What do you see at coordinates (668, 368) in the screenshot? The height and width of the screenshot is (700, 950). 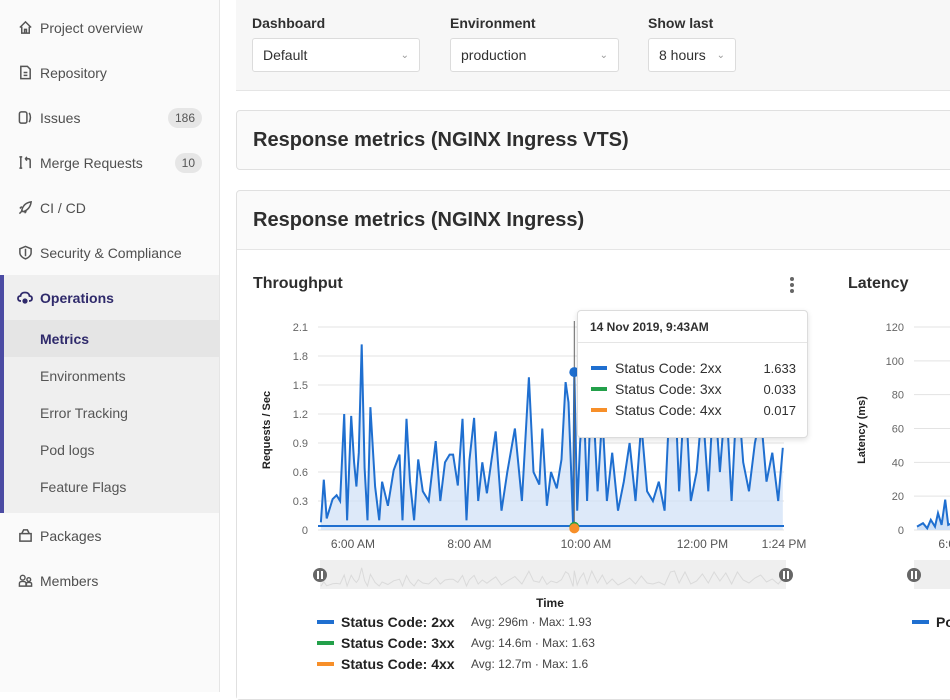 I see `tooltip-row-label: Status Code: 2xx` at bounding box center [668, 368].